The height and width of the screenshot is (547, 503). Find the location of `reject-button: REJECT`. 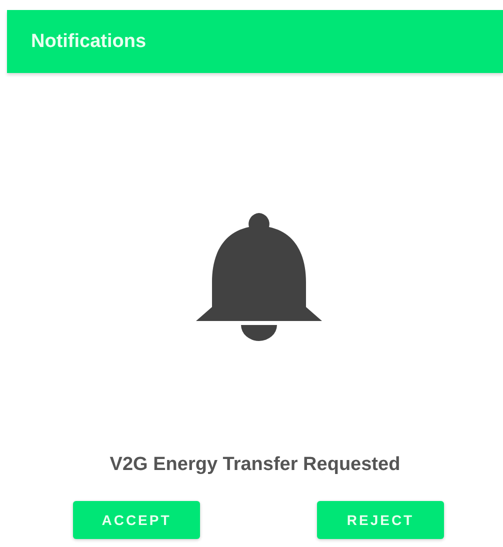

reject-button: REJECT is located at coordinates (380, 520).